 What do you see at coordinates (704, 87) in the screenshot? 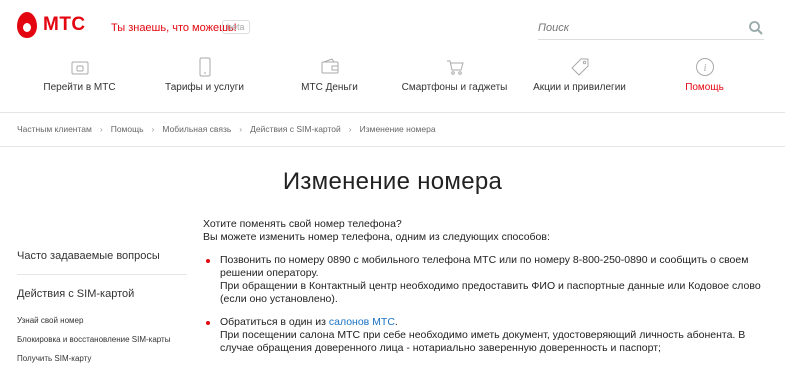
I see `nav-label: Помощь` at bounding box center [704, 87].